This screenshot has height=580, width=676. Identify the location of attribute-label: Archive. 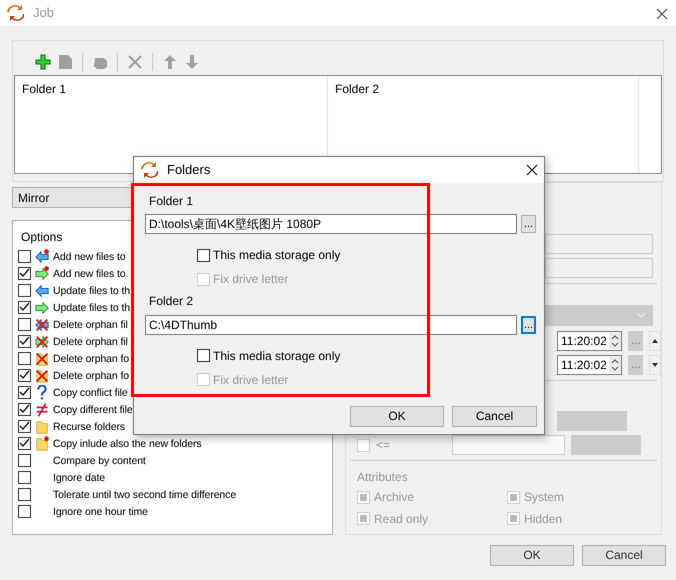
(394, 497).